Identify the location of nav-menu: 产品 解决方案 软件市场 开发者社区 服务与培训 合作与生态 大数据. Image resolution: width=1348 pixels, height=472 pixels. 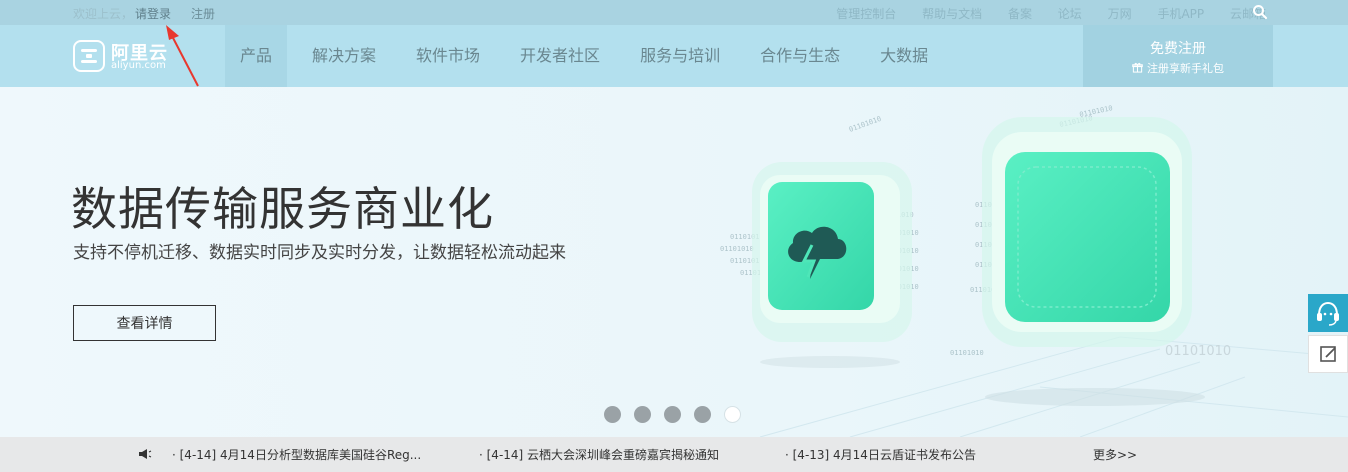
(589, 56).